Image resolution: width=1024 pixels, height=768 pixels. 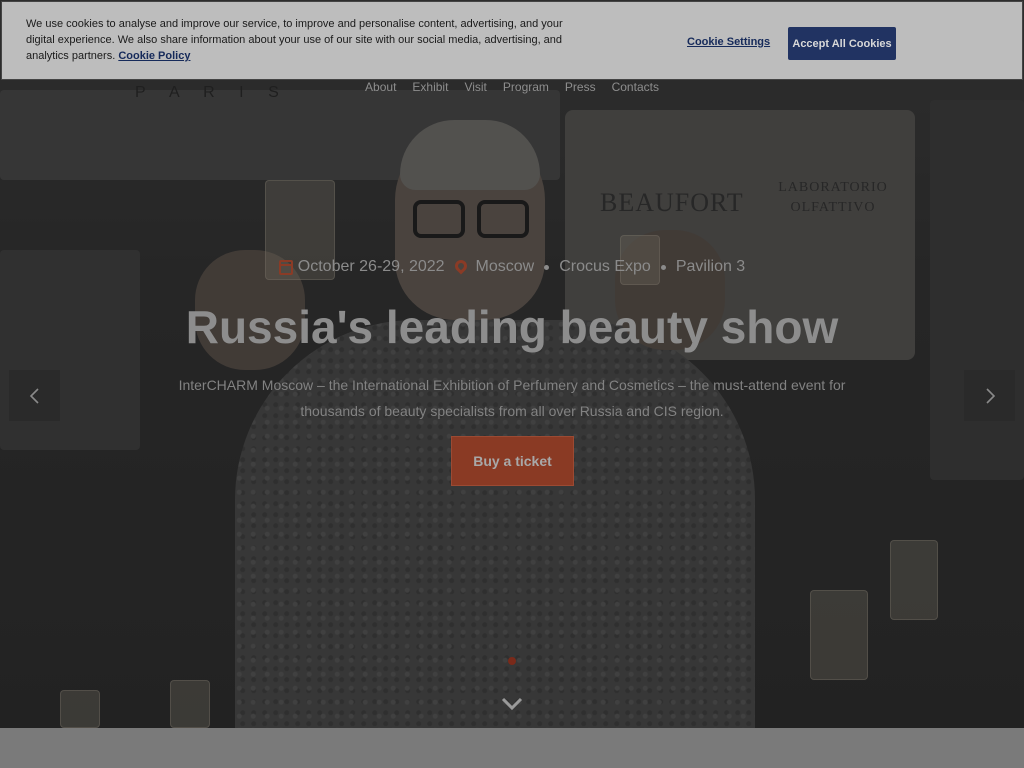 What do you see at coordinates (461, 265) in the screenshot?
I see `map-pin-icon` at bounding box center [461, 265].